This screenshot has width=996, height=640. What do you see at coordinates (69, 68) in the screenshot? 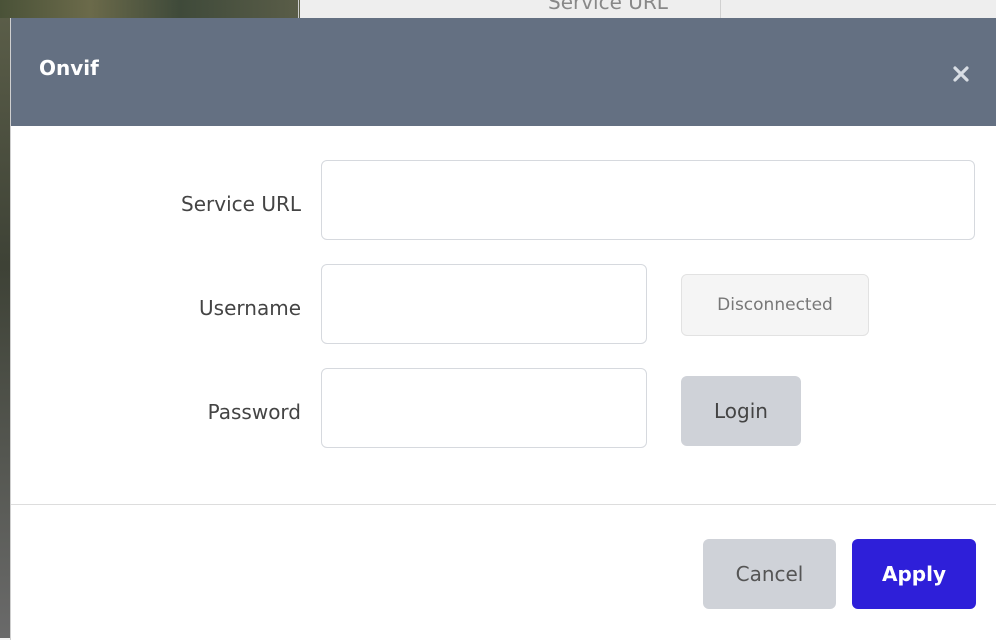
I see `dialog-title: Onvif` at bounding box center [69, 68].